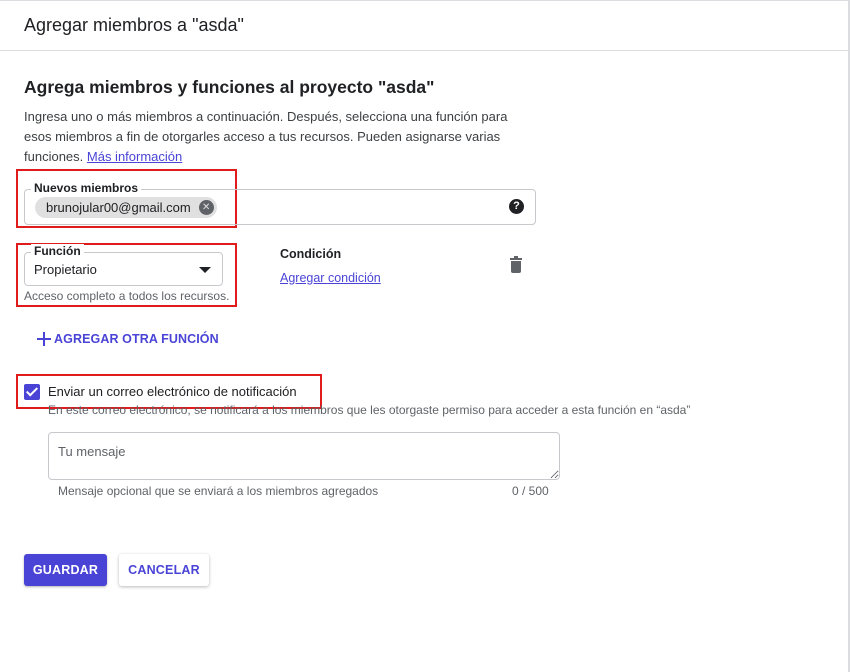  What do you see at coordinates (118, 207) in the screenshot?
I see `member-chip-label: brunojular00@gmail.com` at bounding box center [118, 207].